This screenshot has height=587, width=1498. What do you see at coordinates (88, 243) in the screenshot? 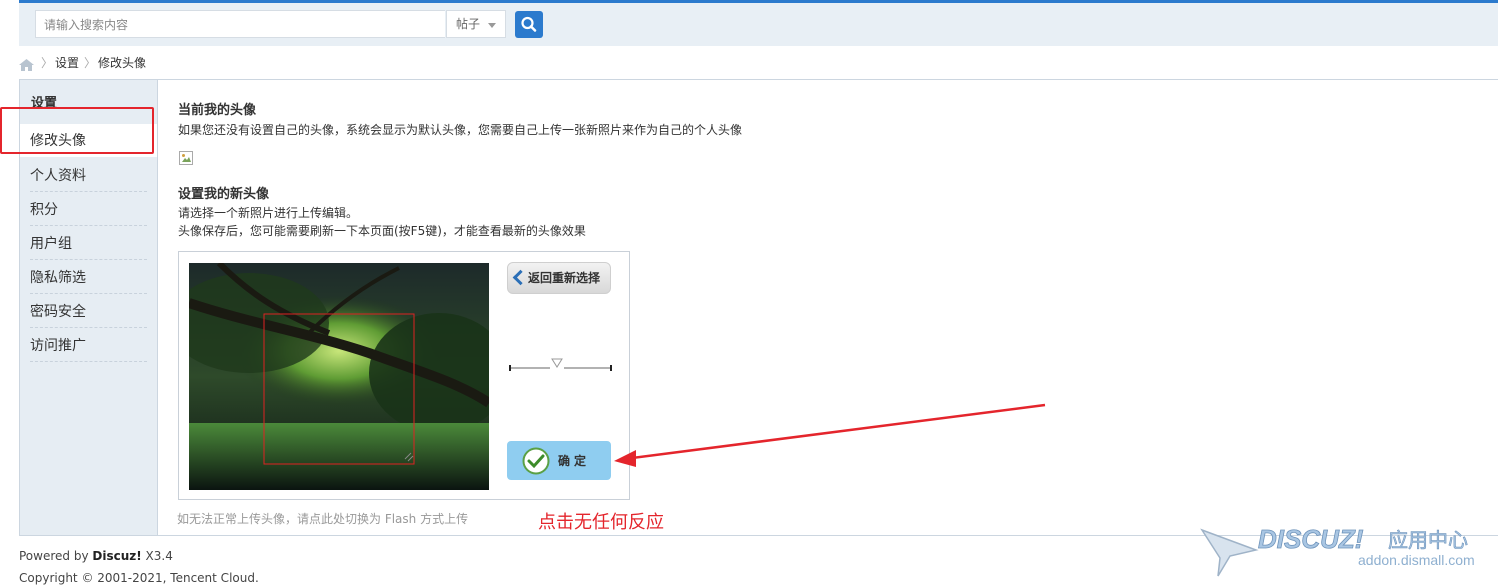
I see `sidebar-item-usergroup: 用户组` at bounding box center [88, 243].